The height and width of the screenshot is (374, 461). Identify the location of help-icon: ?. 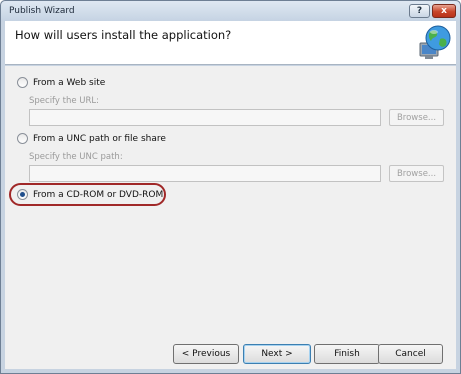
(419, 11).